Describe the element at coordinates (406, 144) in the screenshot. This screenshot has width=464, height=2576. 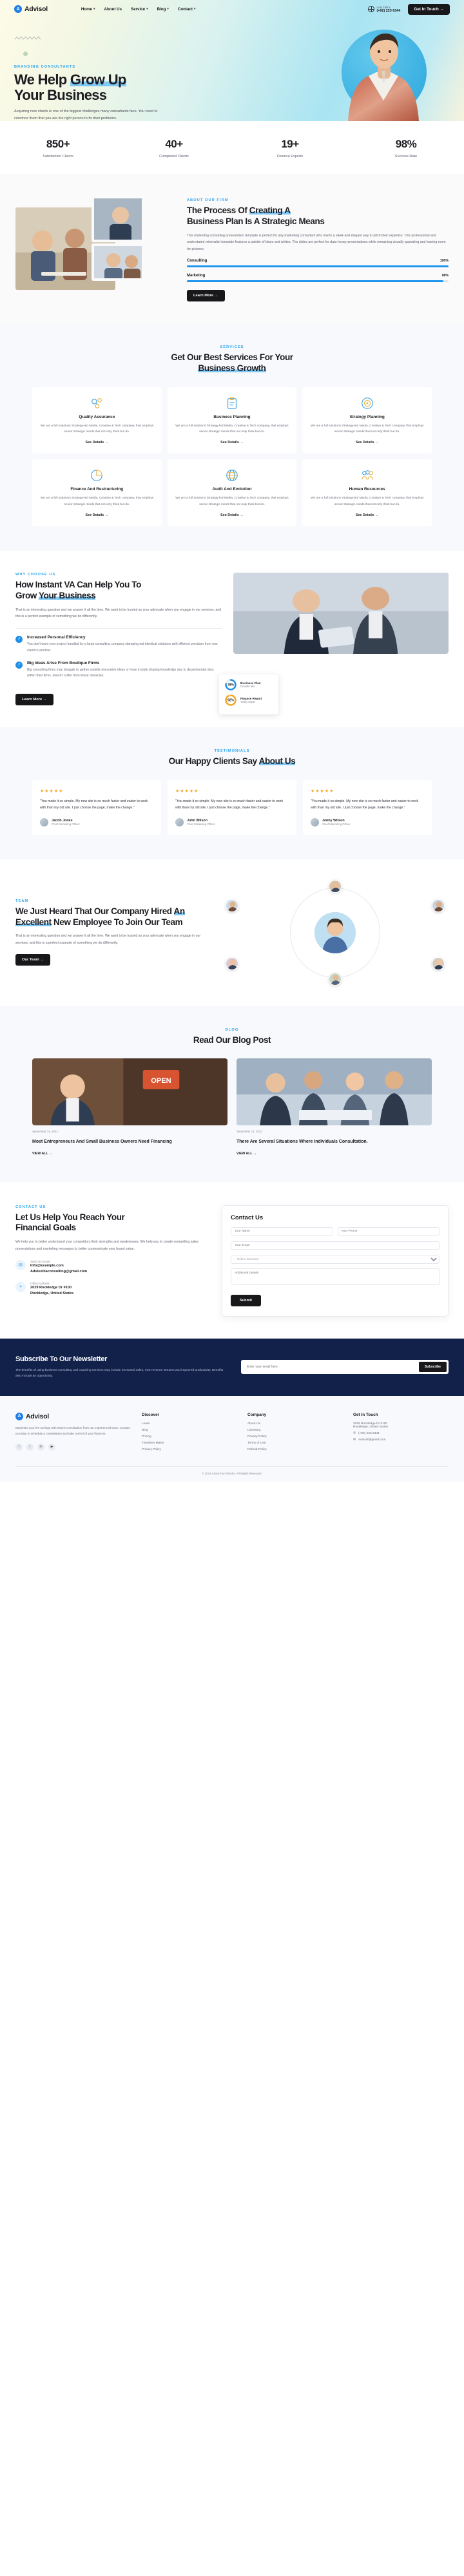
I see `stat-number: 98%` at that location.